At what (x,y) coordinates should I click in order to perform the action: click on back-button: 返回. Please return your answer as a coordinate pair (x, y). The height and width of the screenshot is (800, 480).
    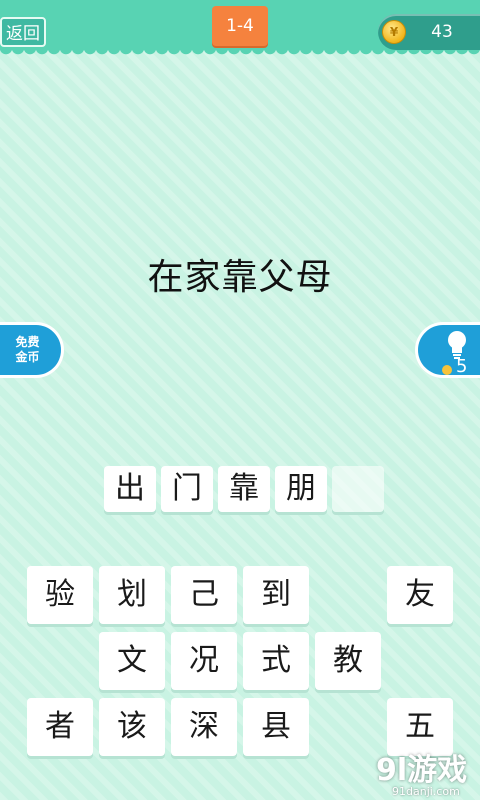
    Looking at the image, I should click on (23, 32).